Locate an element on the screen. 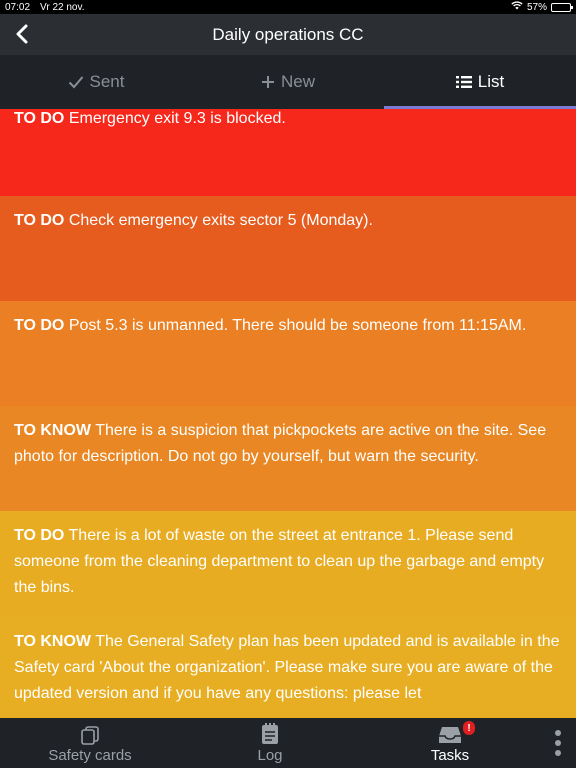 Image resolution: width=576 pixels, height=768 pixels. tab-list: List is located at coordinates (480, 82).